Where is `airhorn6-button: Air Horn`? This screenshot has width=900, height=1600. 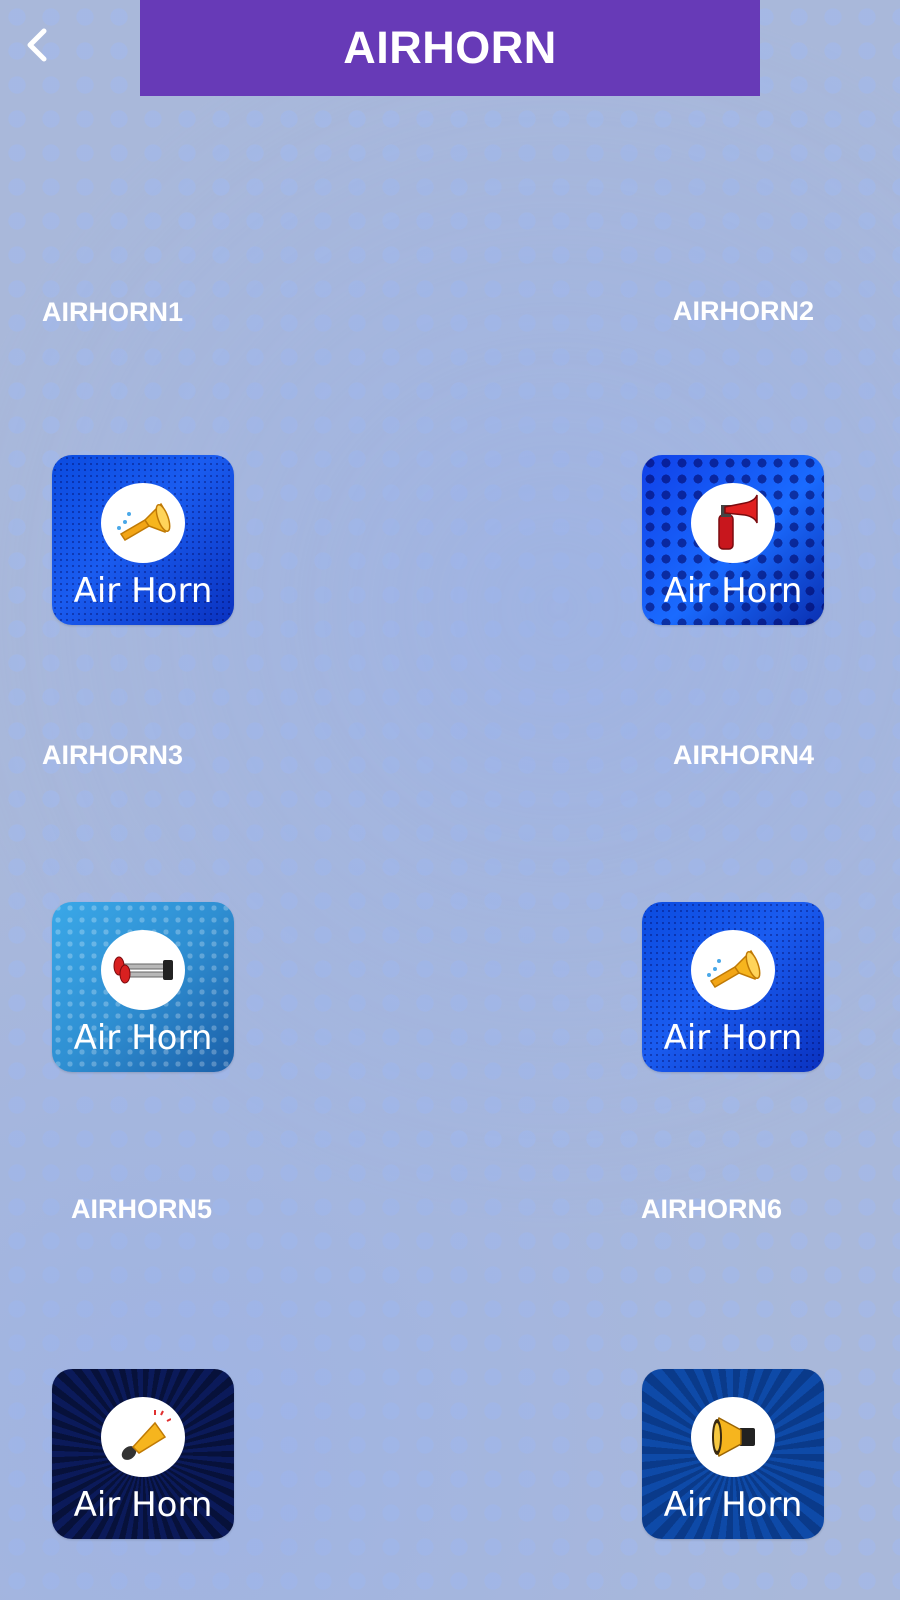 airhorn6-button: Air Horn is located at coordinates (733, 1454).